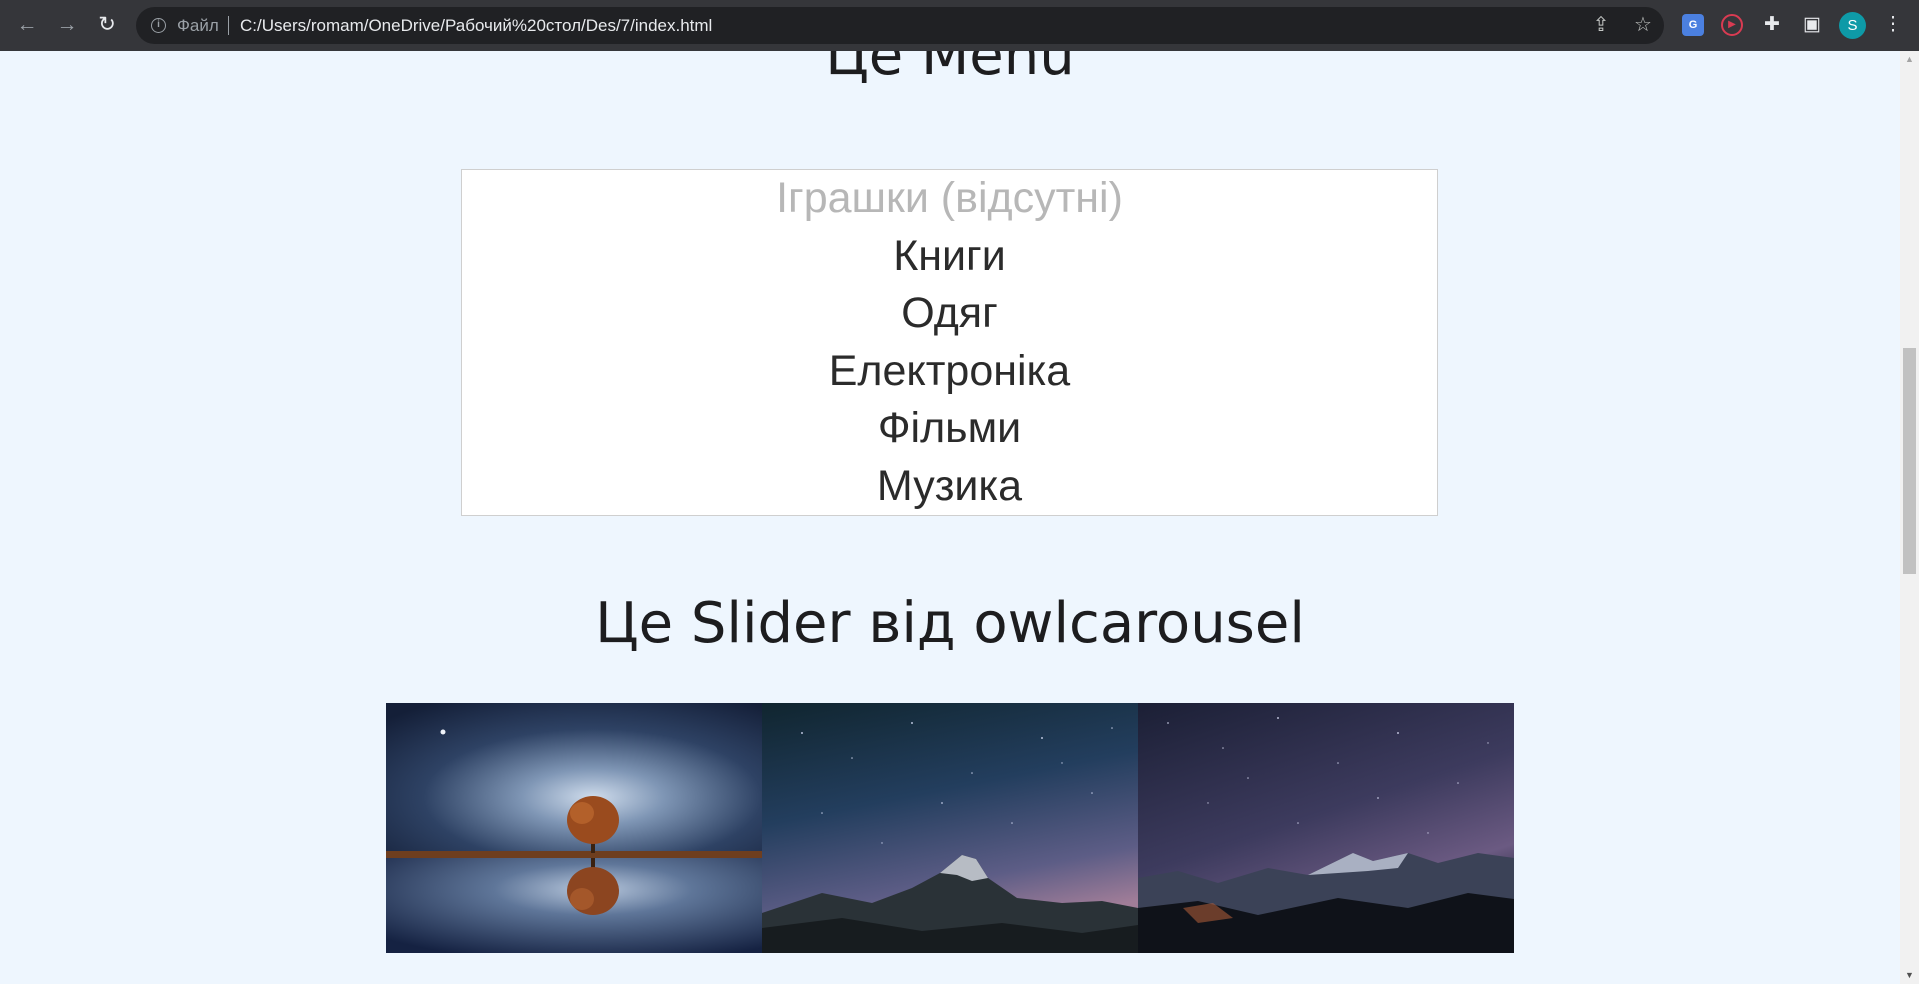  I want to click on scroll-up-arrow-icon: ▲, so click(1909, 59).